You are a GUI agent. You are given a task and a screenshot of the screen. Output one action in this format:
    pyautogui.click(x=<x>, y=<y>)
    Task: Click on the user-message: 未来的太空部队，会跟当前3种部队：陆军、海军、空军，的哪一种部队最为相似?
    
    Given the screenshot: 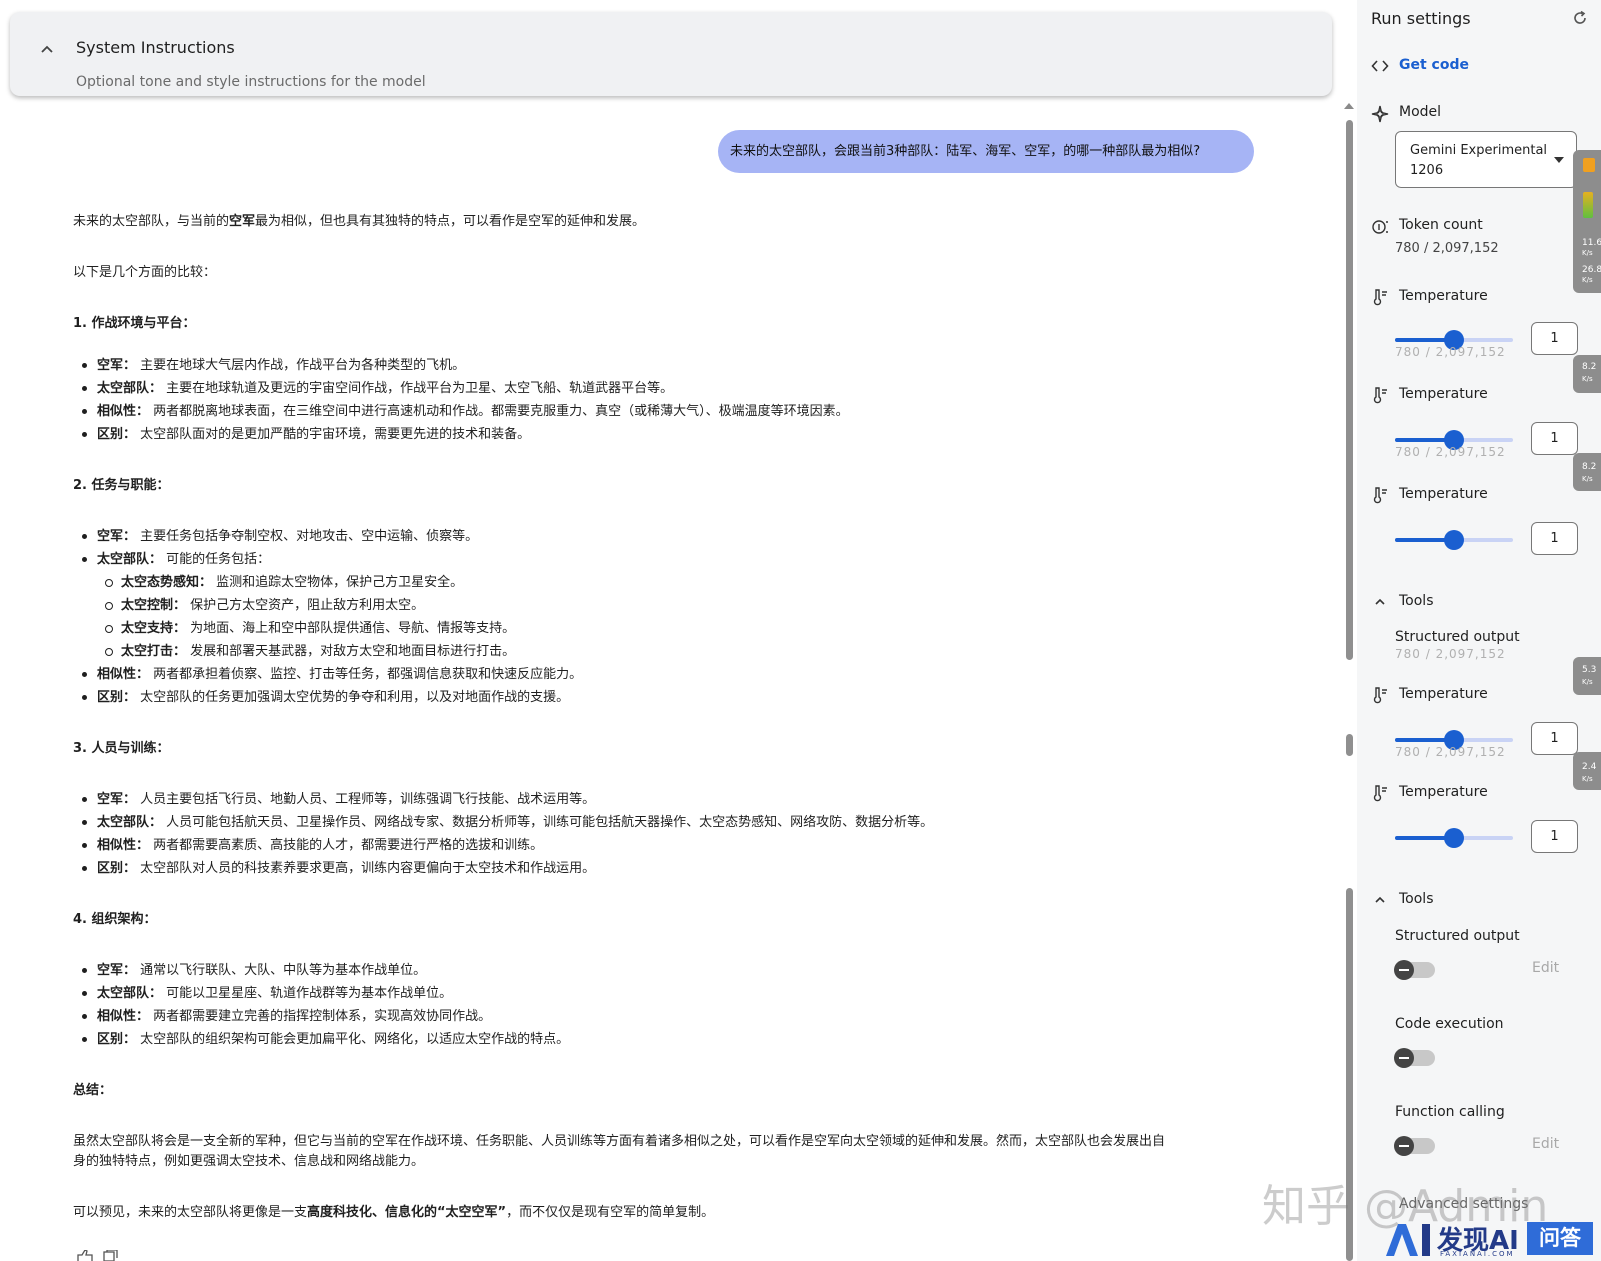 What is the action you would take?
    pyautogui.click(x=986, y=151)
    